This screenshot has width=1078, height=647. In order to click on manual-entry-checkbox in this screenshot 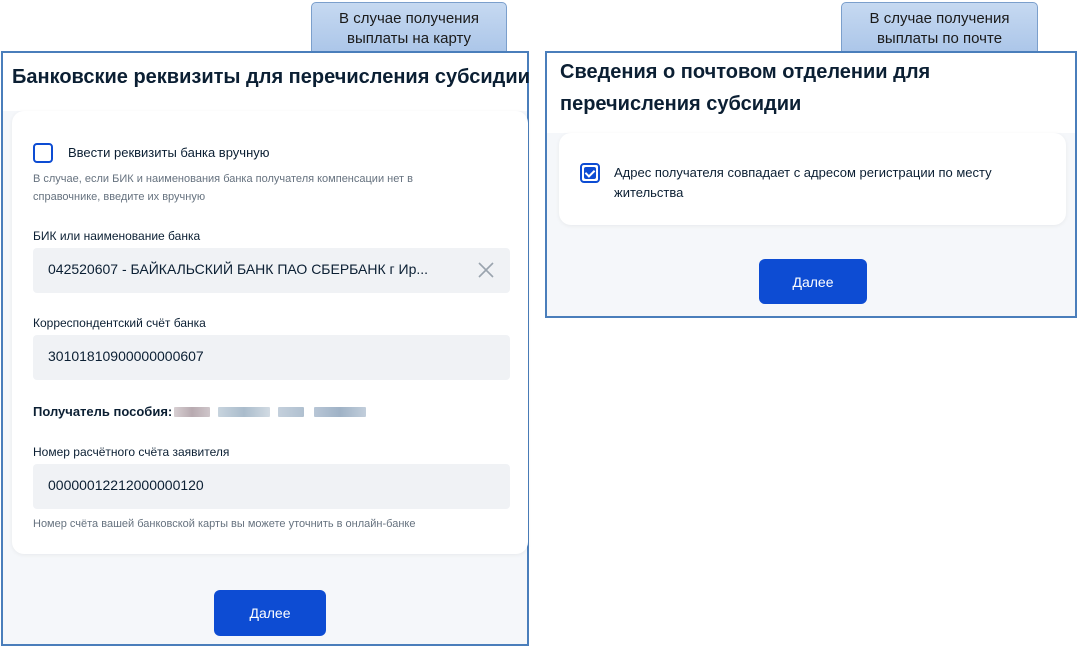, I will do `click(43, 153)`.